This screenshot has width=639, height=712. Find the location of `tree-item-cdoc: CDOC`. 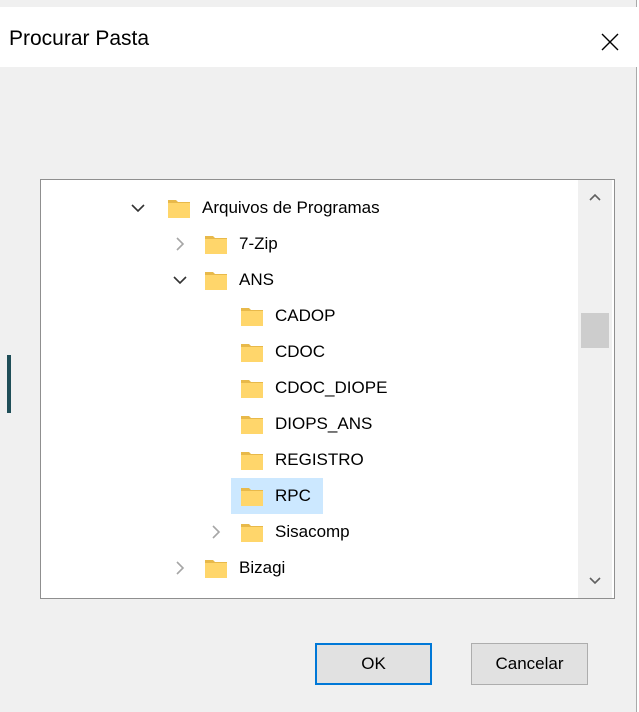

tree-item-cdoc: CDOC is located at coordinates (311, 352).